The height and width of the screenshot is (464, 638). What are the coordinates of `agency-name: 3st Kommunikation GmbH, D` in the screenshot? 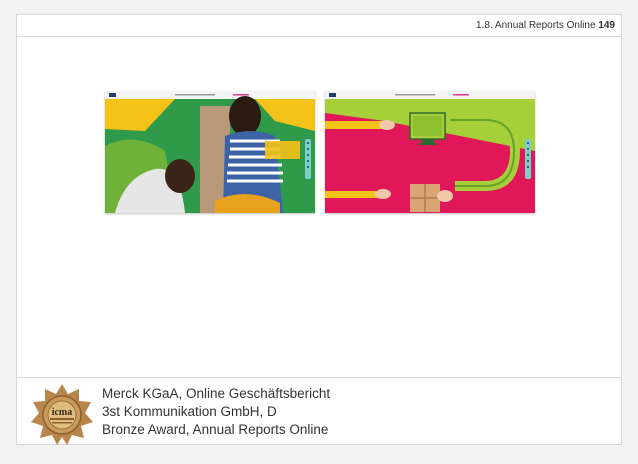 It's located at (189, 411).